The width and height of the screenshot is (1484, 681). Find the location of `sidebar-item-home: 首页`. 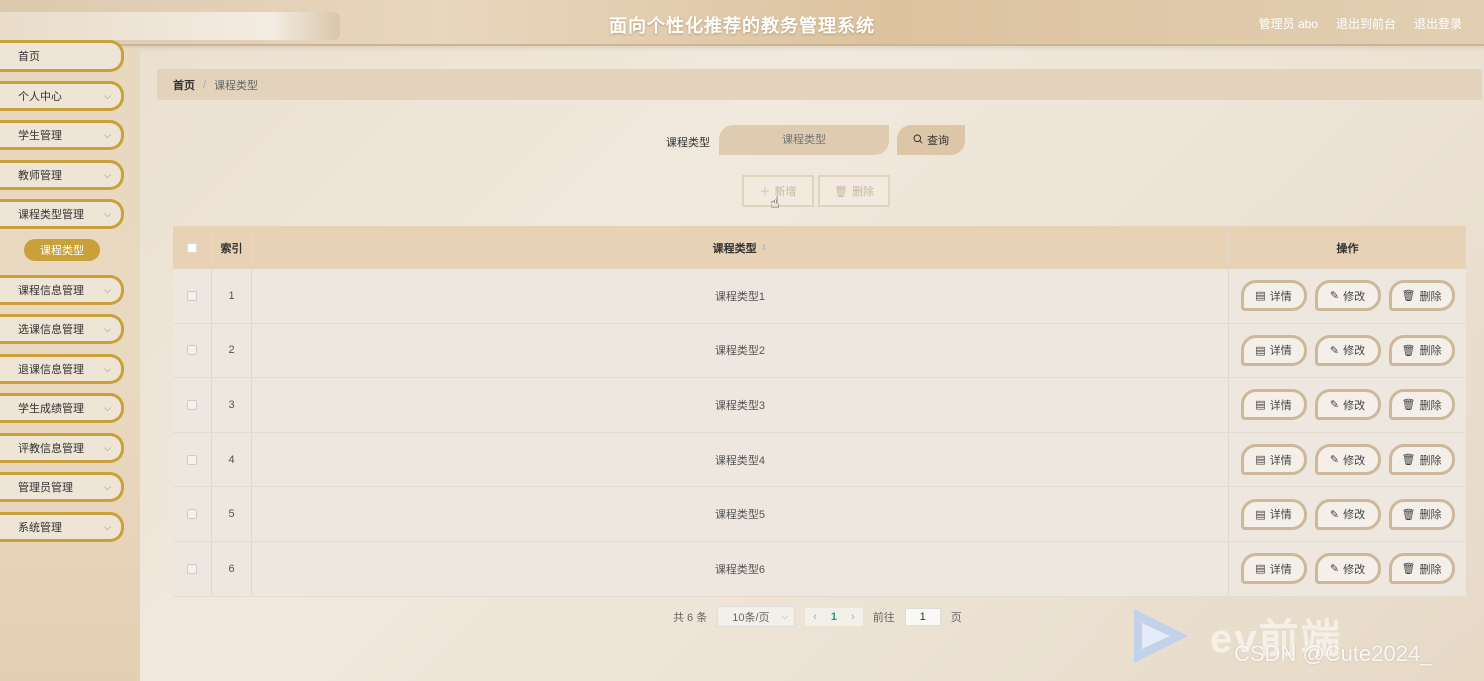

sidebar-item-home: 首页 is located at coordinates (62, 56).